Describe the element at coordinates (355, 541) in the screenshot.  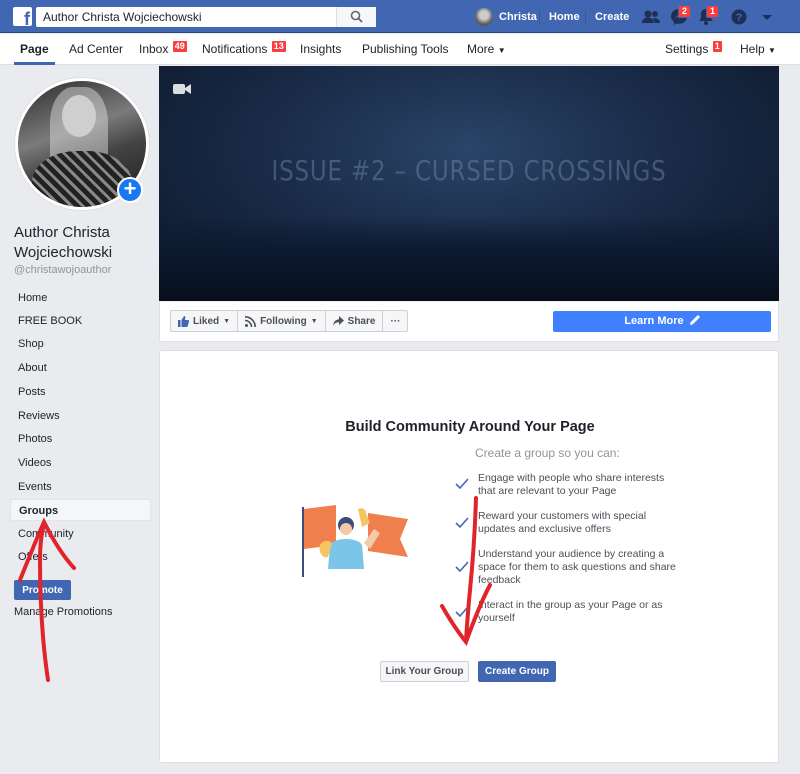
I see `community-illustration` at that location.